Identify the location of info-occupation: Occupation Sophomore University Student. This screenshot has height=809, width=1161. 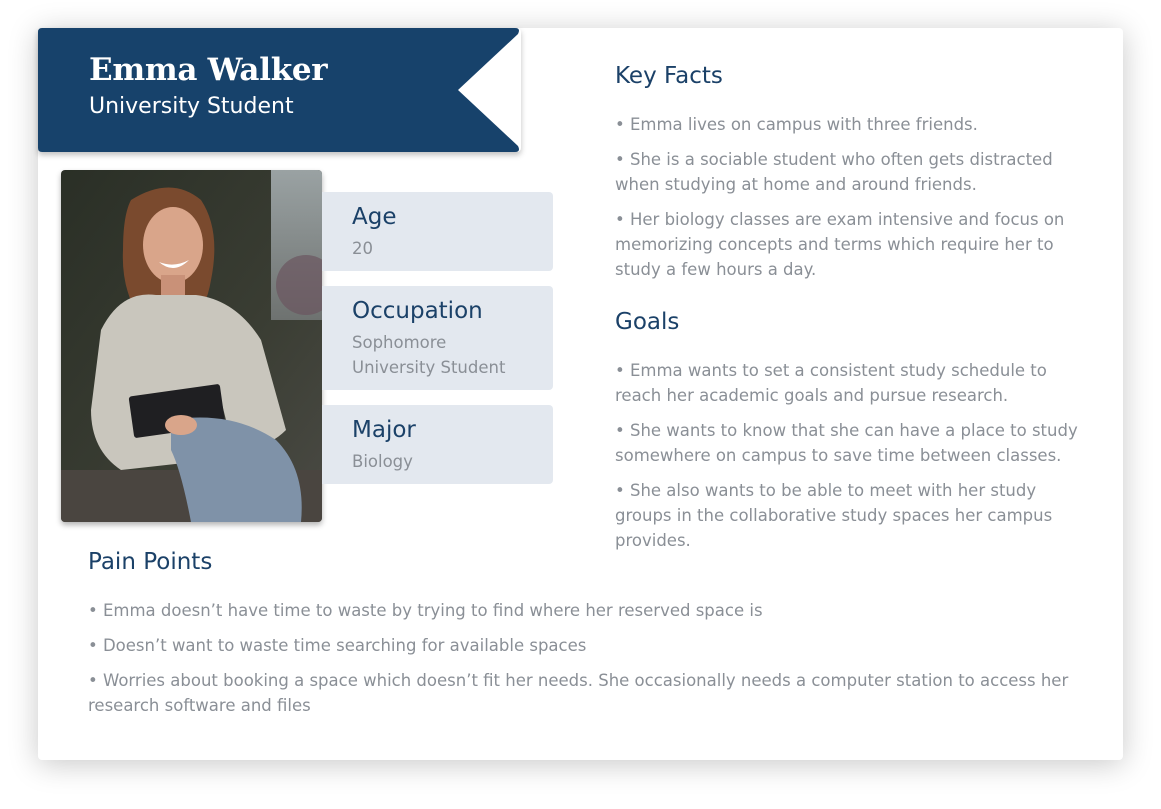
(437, 338).